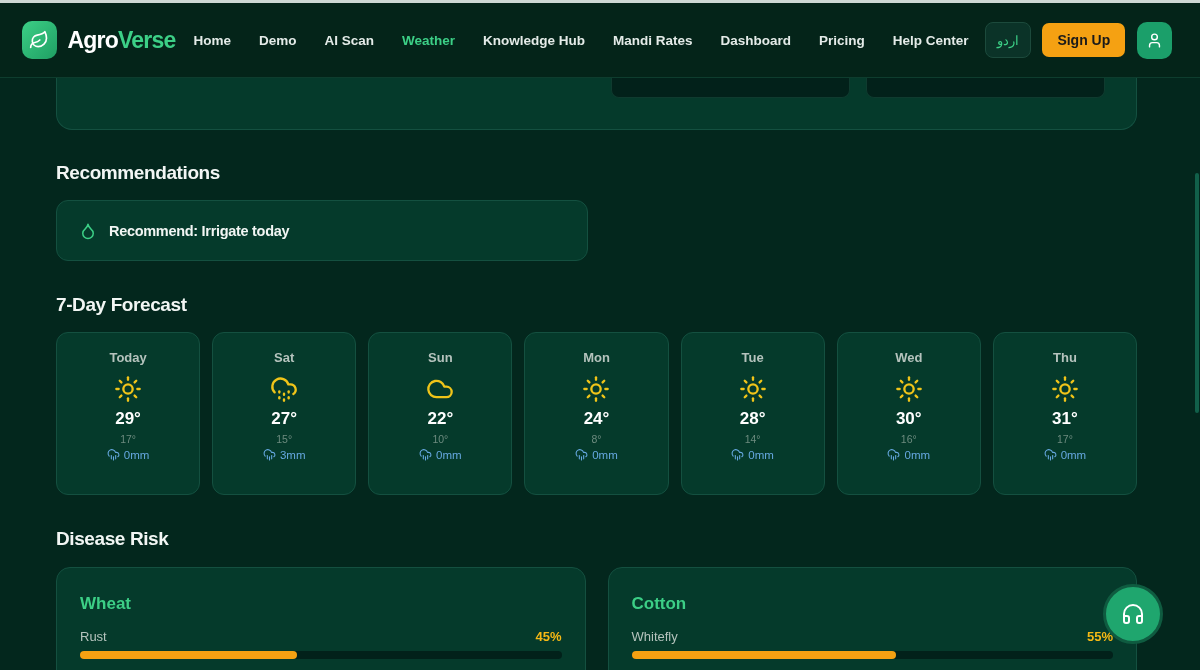 Image resolution: width=1200 pixels, height=670 pixels. I want to click on nav-link: Weather, so click(429, 40).